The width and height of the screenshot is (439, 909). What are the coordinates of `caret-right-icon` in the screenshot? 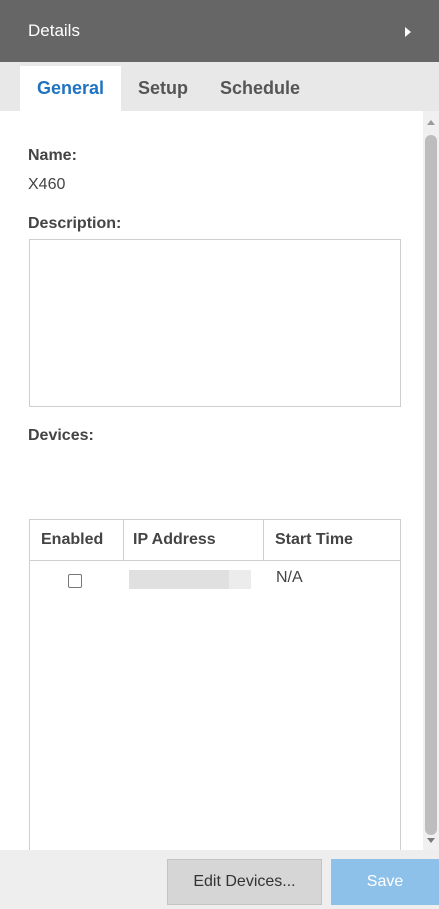 It's located at (408, 32).